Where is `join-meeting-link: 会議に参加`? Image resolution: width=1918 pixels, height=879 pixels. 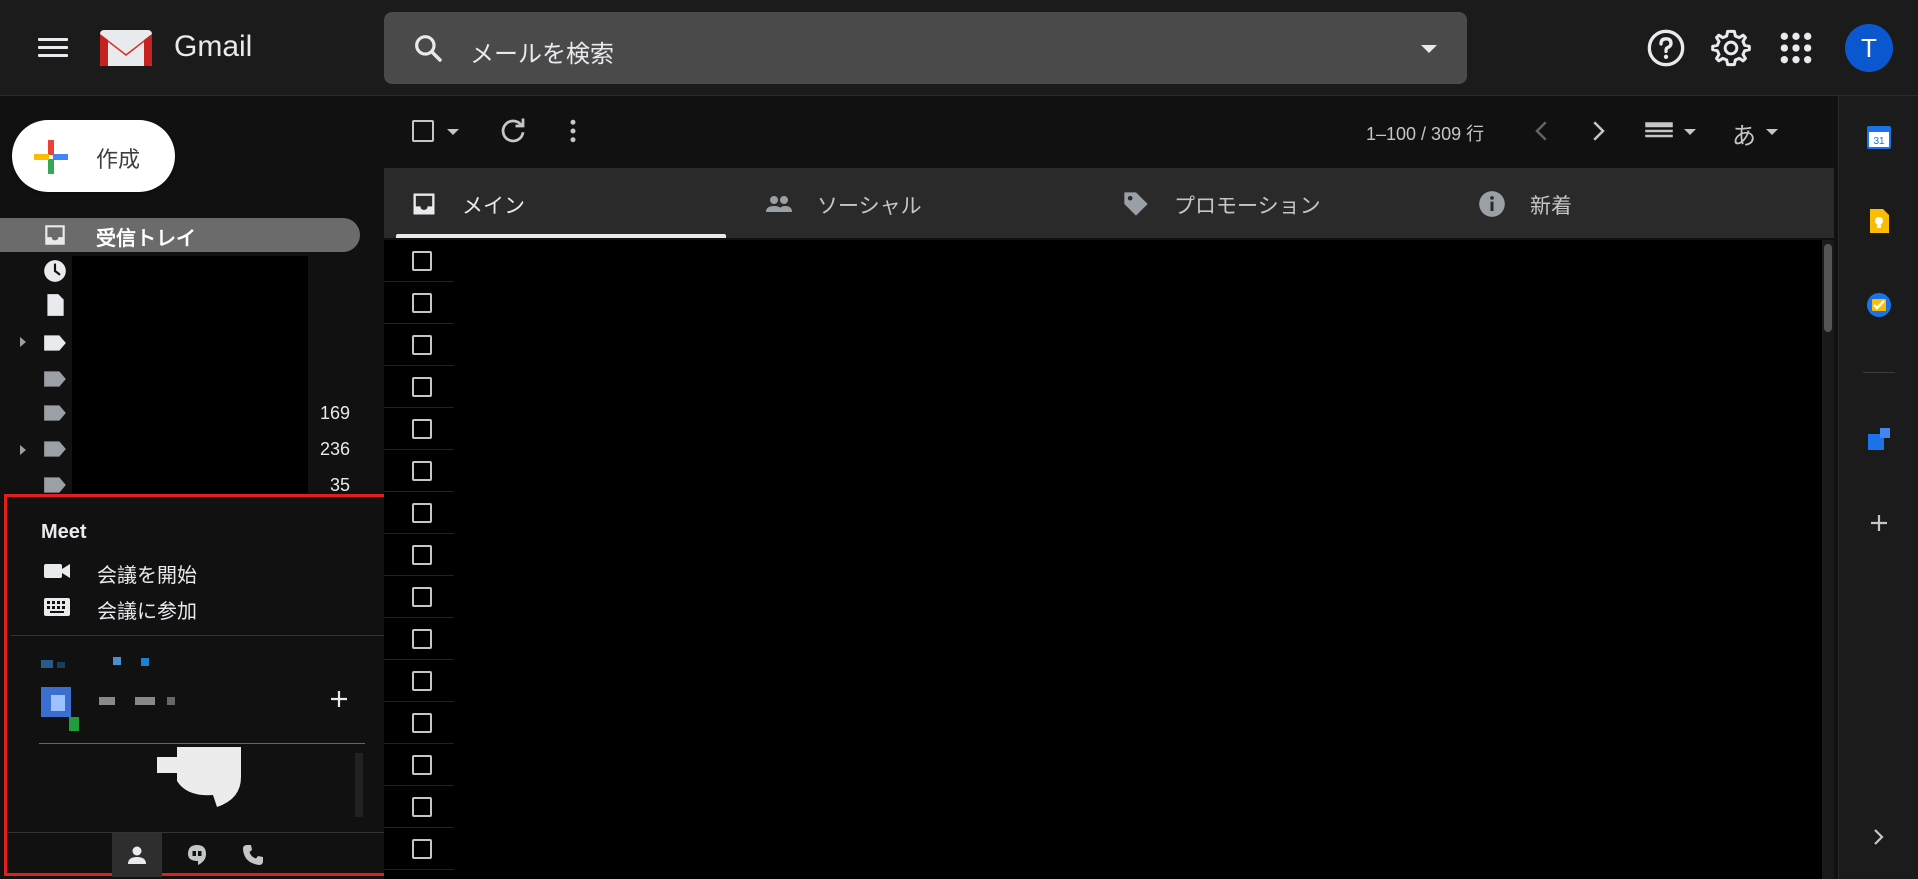 join-meeting-link: 会議に参加 is located at coordinates (147, 609).